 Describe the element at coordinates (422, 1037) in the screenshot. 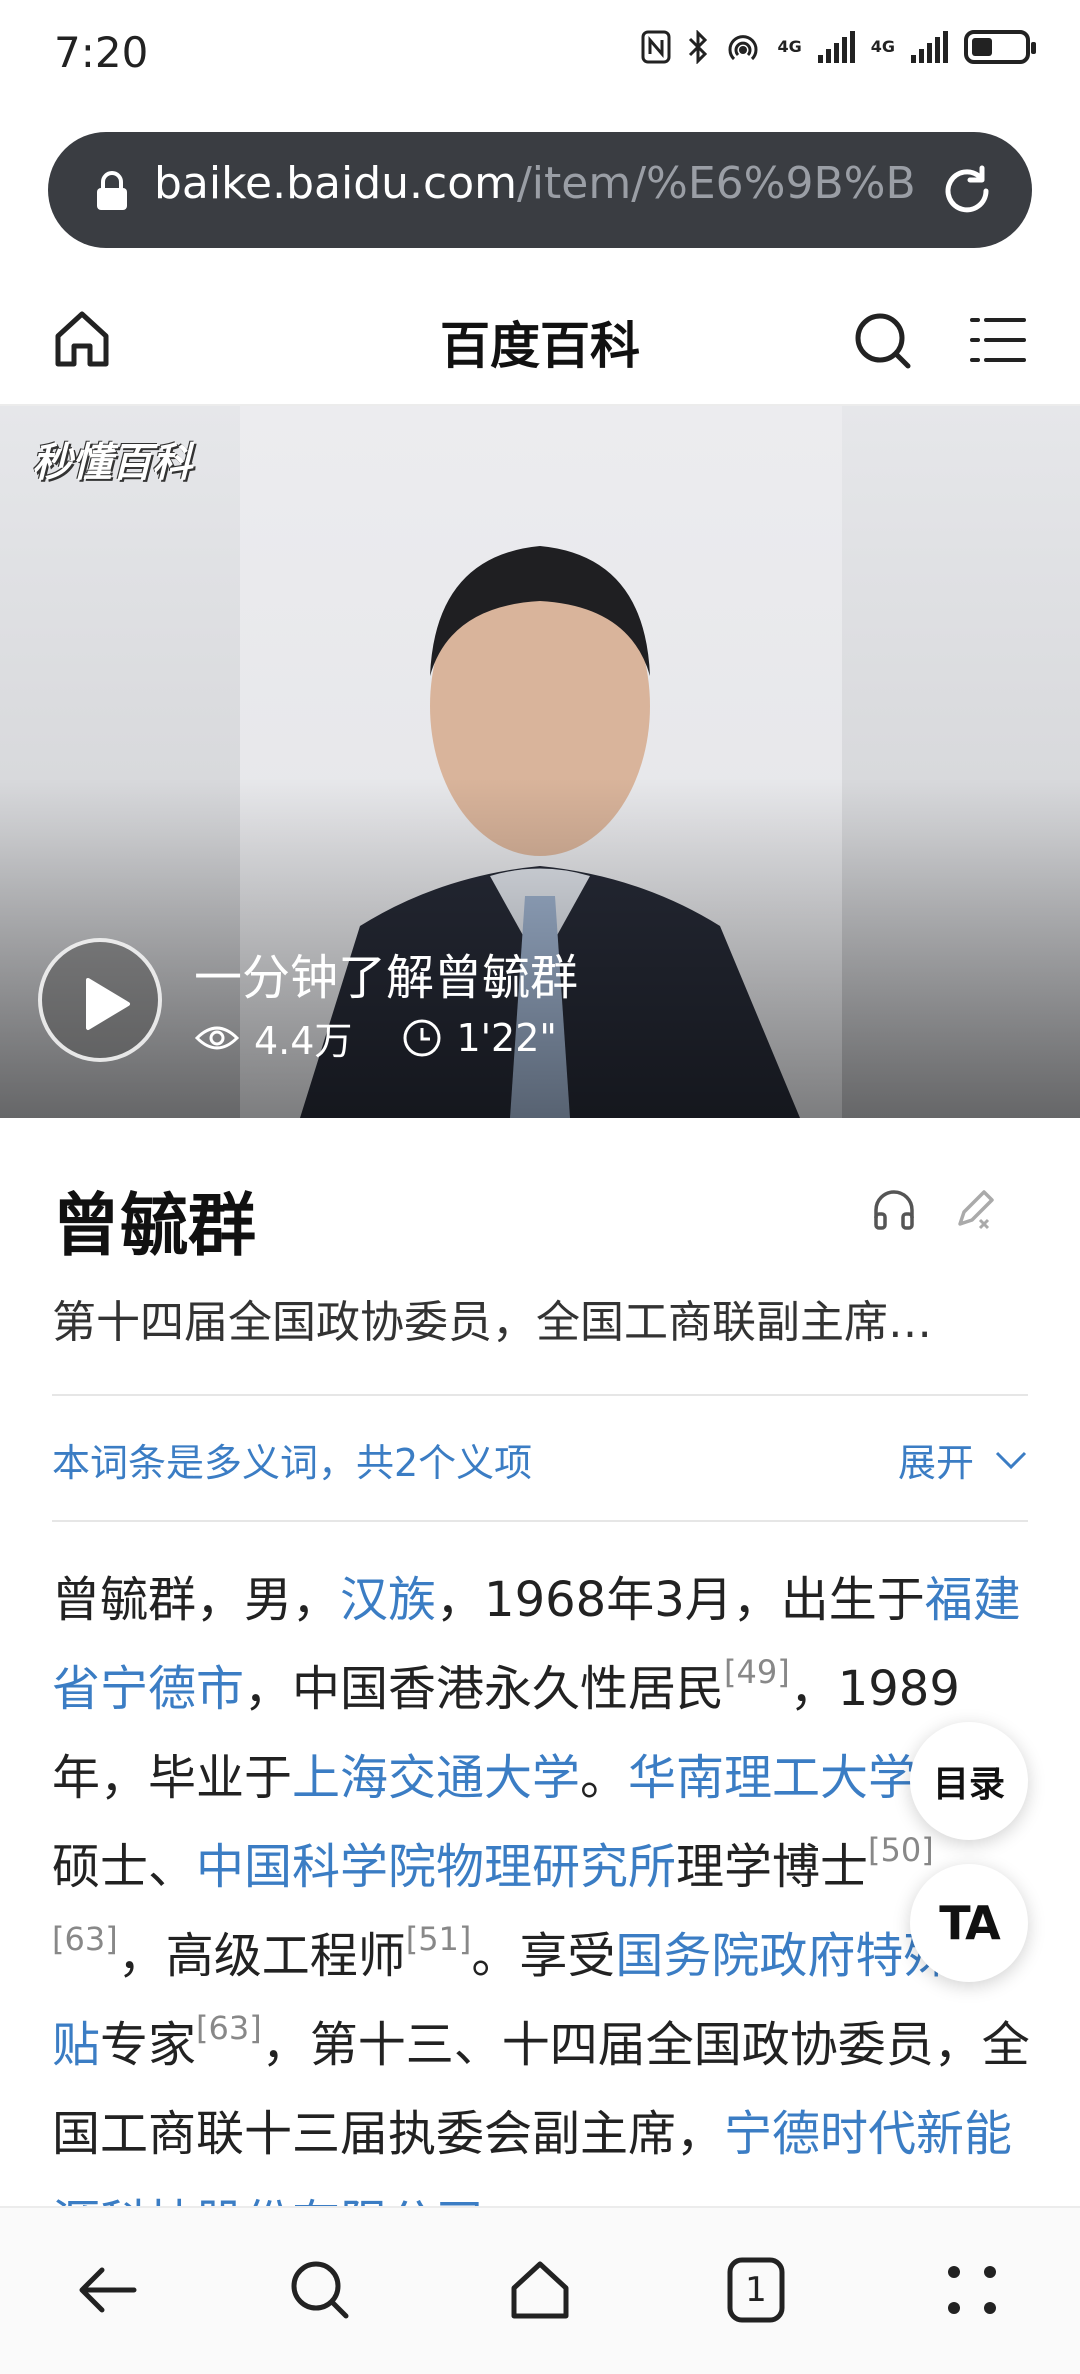

I see `clock-icon` at that location.